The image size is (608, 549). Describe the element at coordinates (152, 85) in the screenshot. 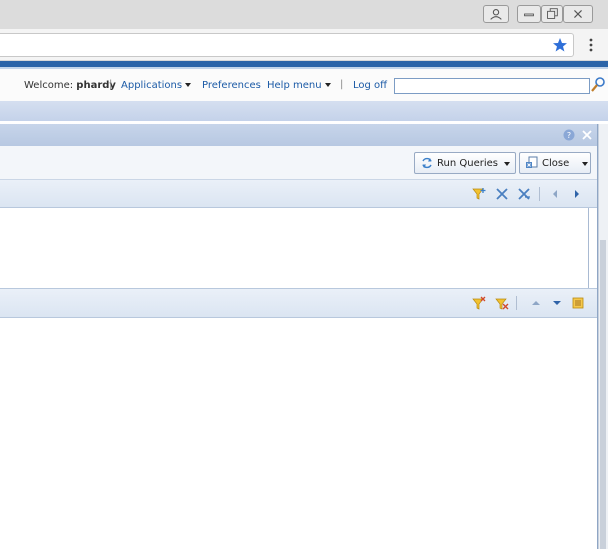

I see `applications-menu-label: Applications` at that location.